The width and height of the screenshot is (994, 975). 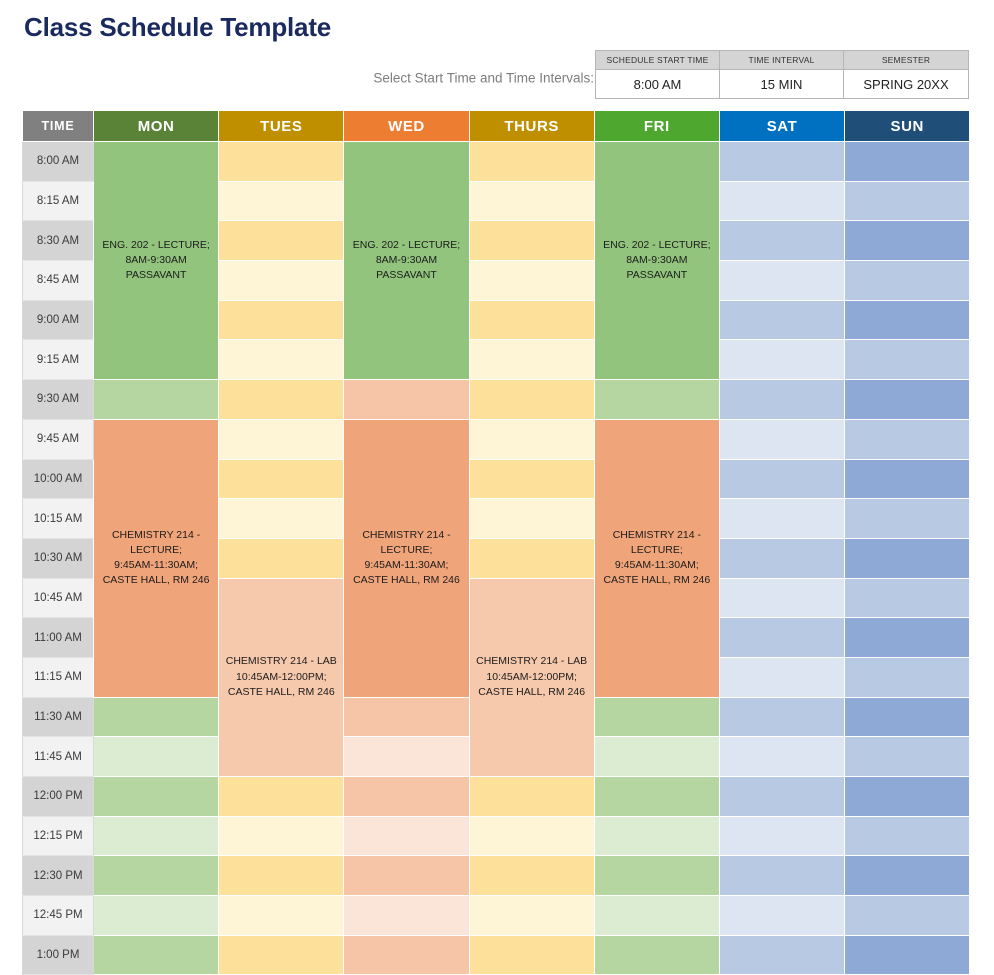 What do you see at coordinates (156, 260) in the screenshot?
I see `event-block-eng202-mon: ENG. 202 - LECTURE; 8AM-9:30AM PASSAVANT` at bounding box center [156, 260].